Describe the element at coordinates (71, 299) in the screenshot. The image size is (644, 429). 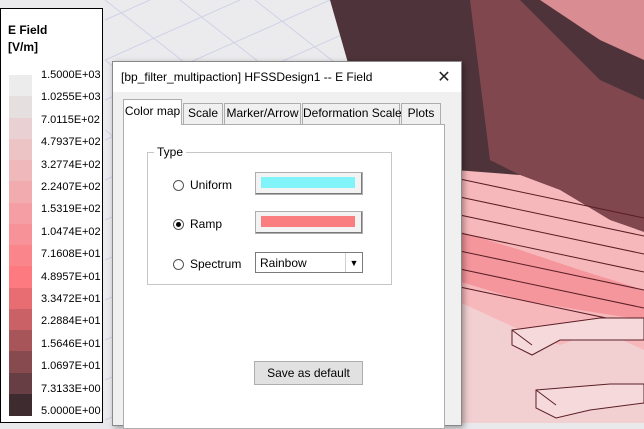
I see `legend-value-label: 3.3472E+01` at that location.